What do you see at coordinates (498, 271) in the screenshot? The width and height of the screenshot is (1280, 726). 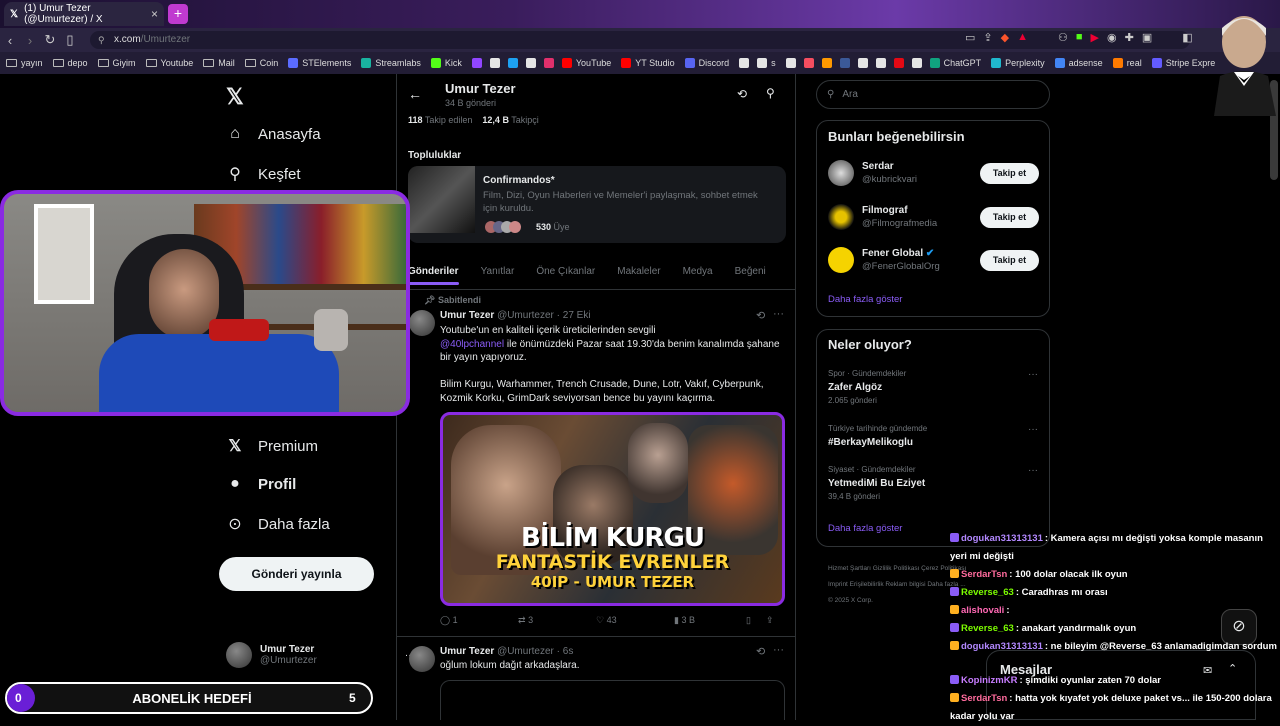 I see `tab-replies: Yanıtlar` at bounding box center [498, 271].